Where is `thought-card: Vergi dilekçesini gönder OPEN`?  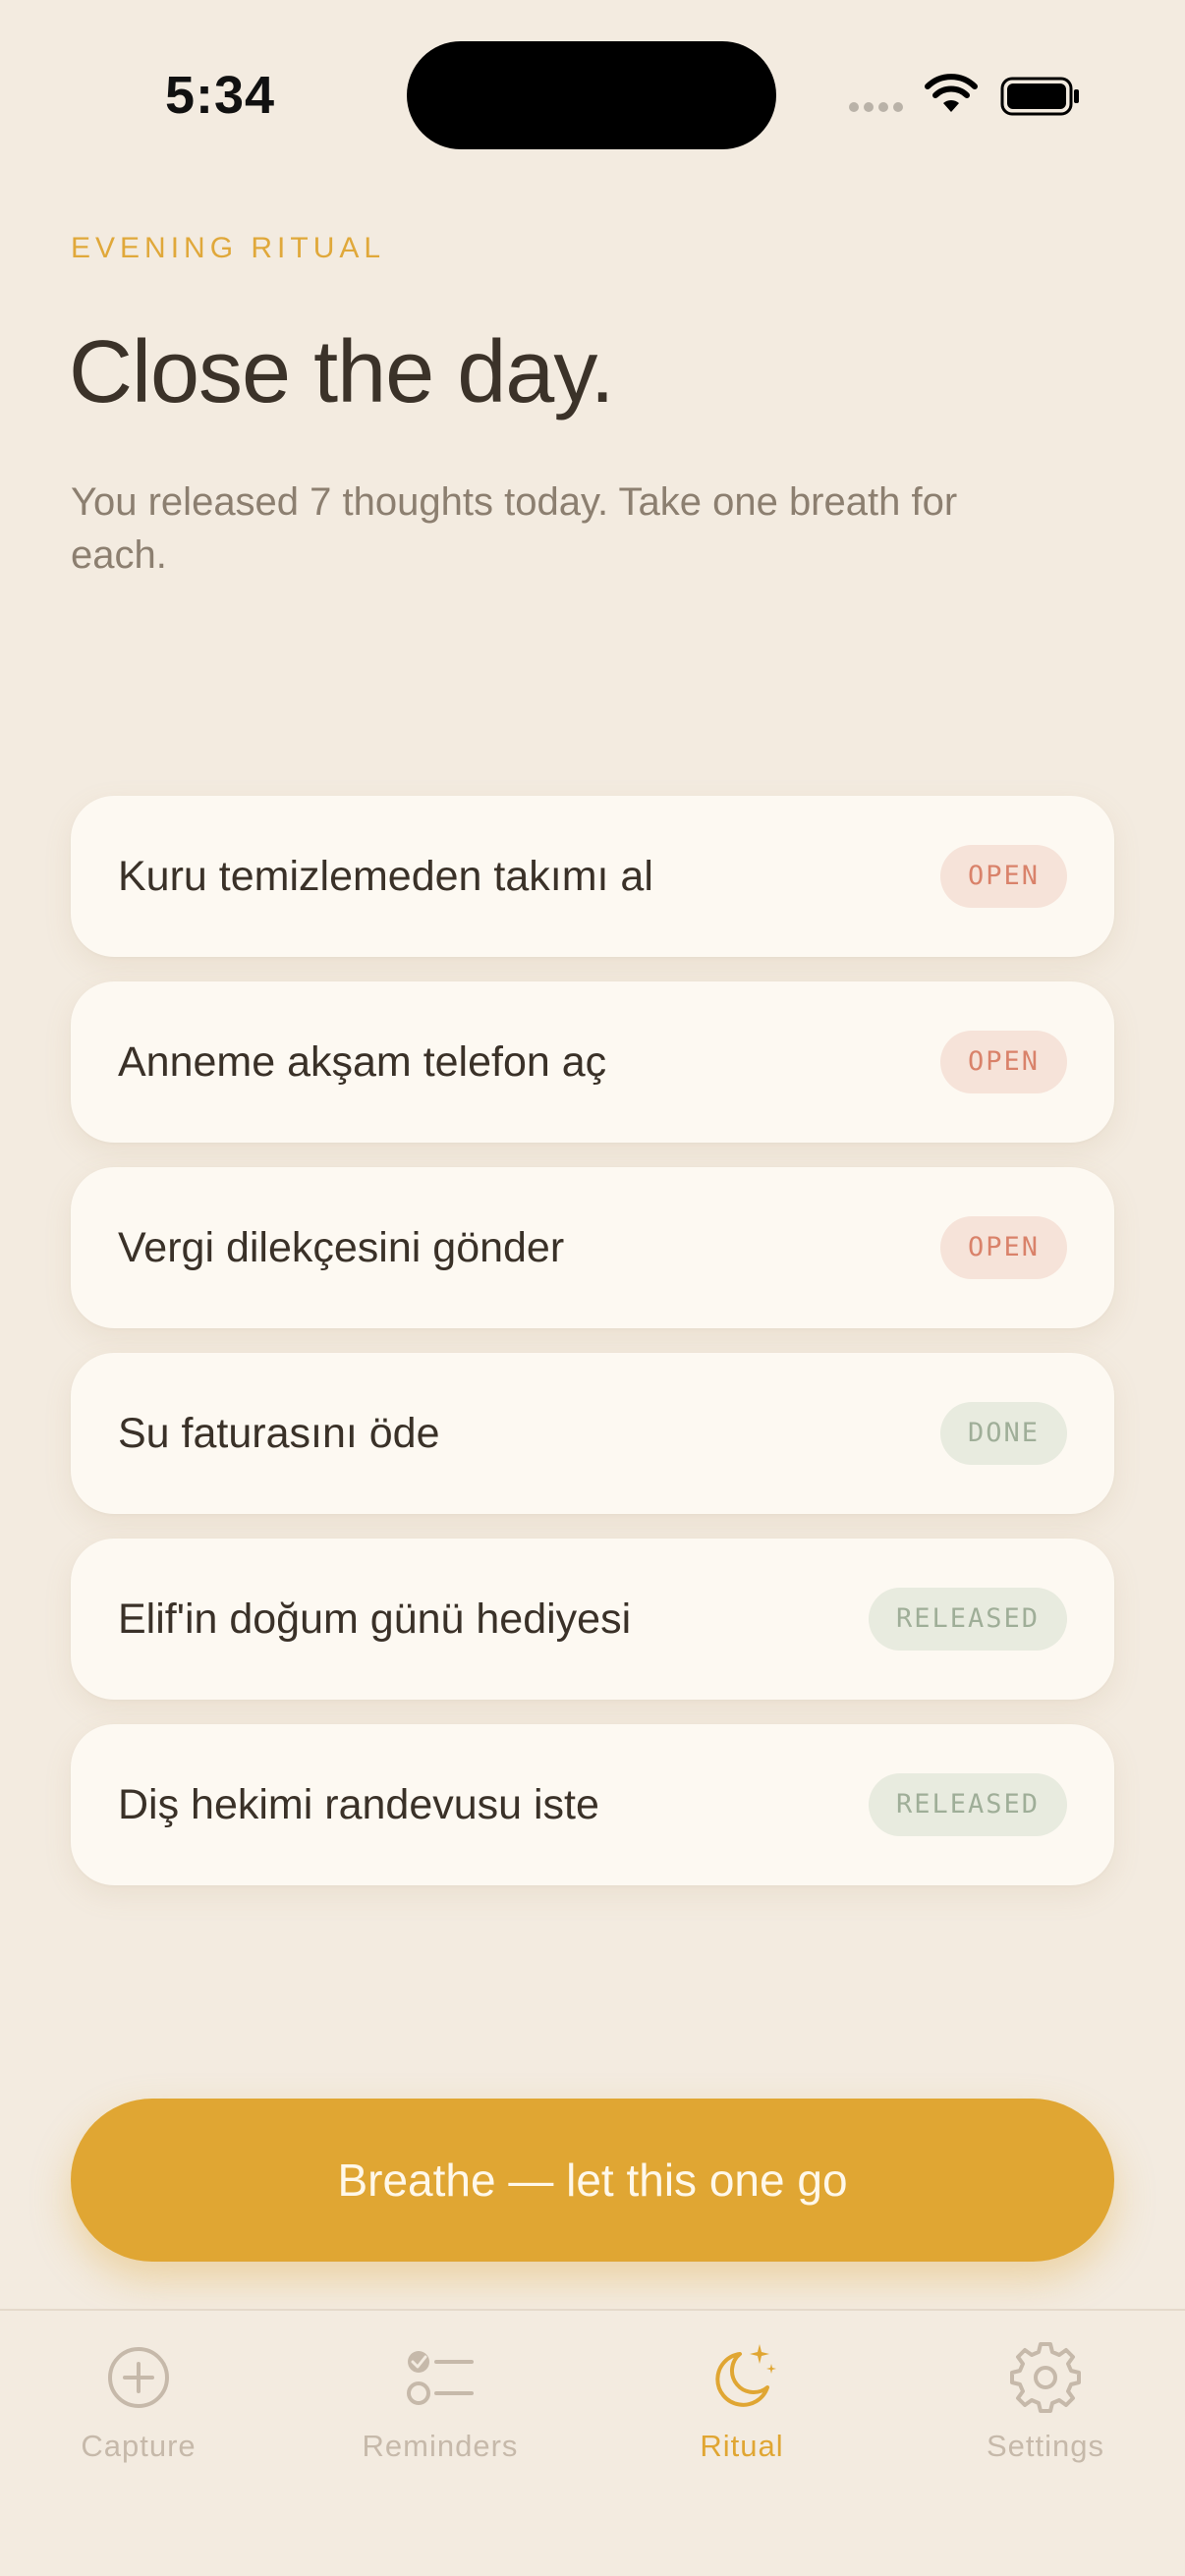 thought-card: Vergi dilekçesini gönder OPEN is located at coordinates (592, 1247).